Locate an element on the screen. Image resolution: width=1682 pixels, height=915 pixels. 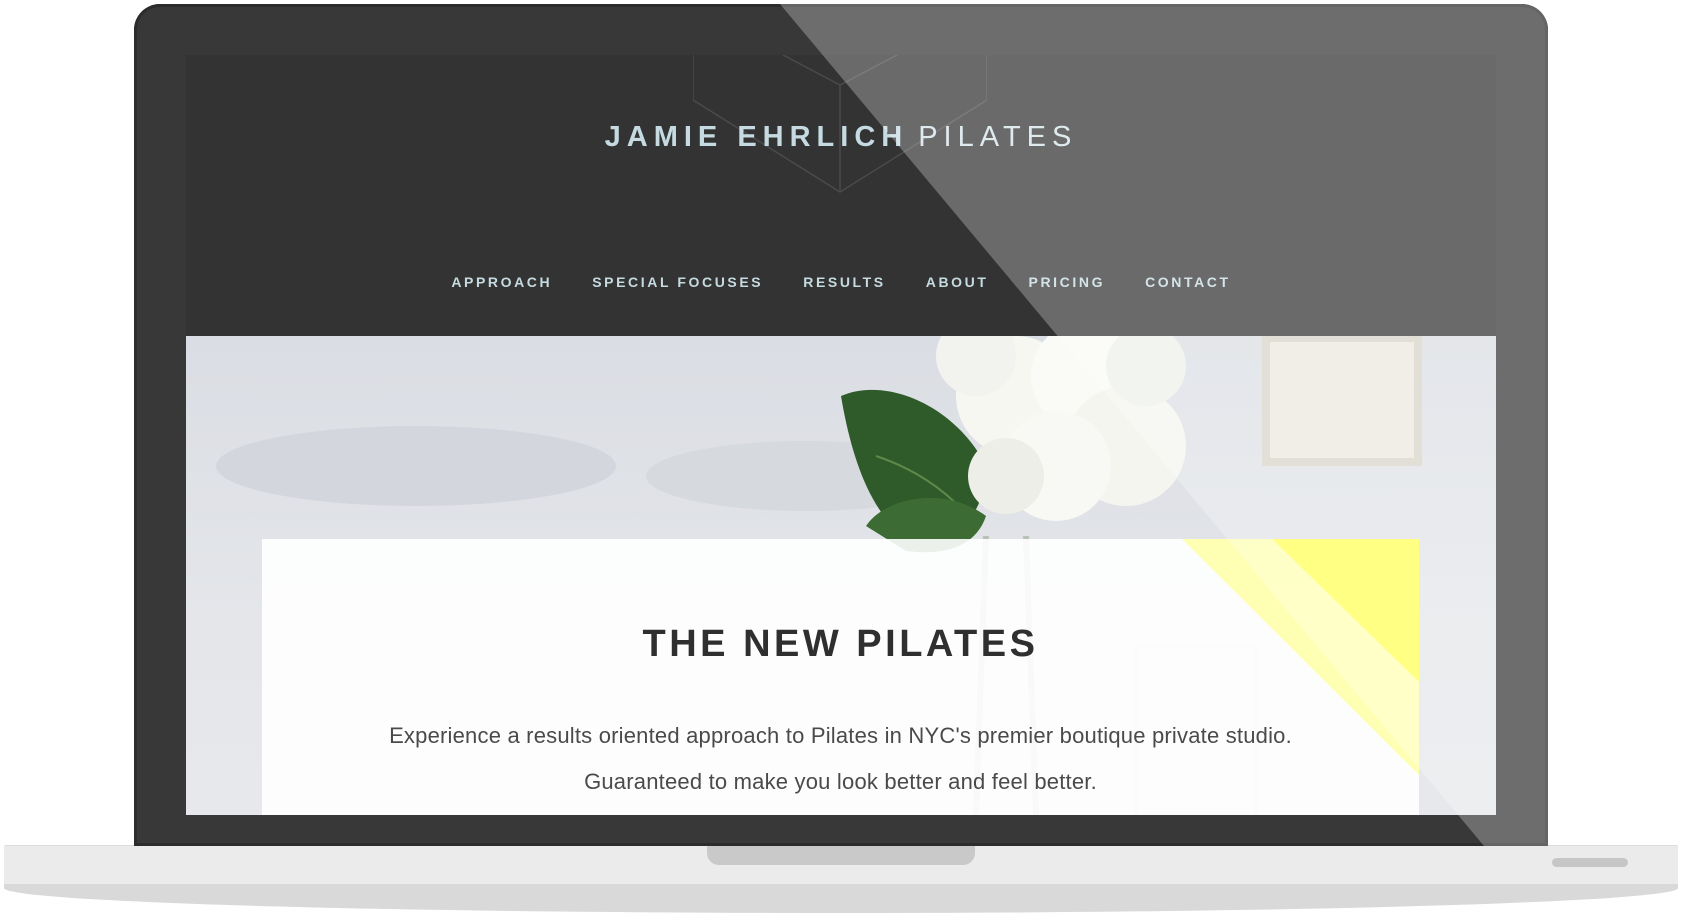
site-logo: JAMIE EHRLICH PILATES is located at coordinates (841, 137).